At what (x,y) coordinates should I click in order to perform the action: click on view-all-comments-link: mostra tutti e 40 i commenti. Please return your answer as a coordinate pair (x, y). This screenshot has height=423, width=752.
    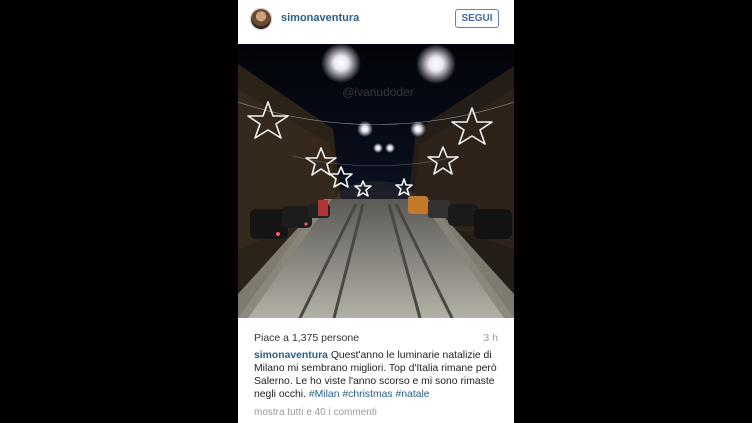
    Looking at the image, I should click on (315, 412).